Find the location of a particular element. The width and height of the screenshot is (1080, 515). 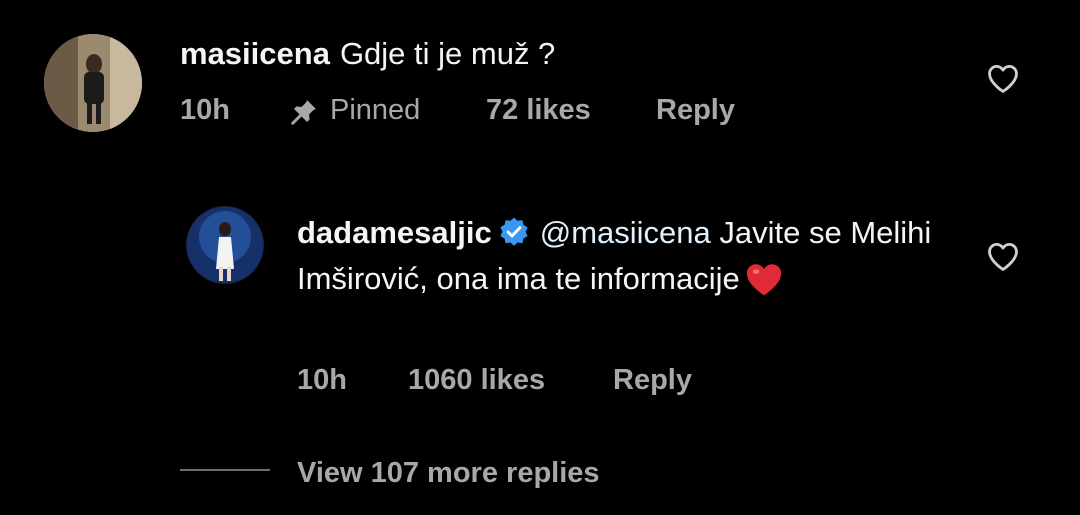

reply-reply-button: Reply is located at coordinates (652, 380).